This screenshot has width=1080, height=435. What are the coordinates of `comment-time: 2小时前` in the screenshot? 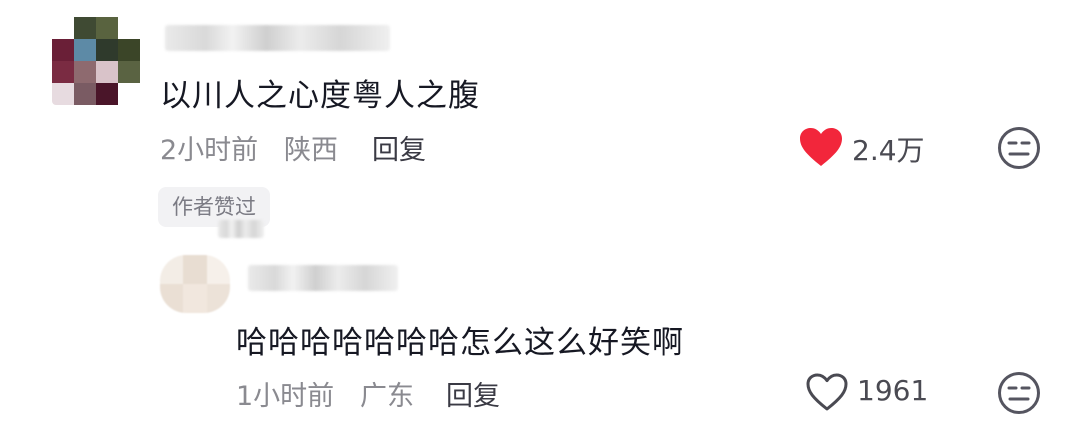 It's located at (209, 150).